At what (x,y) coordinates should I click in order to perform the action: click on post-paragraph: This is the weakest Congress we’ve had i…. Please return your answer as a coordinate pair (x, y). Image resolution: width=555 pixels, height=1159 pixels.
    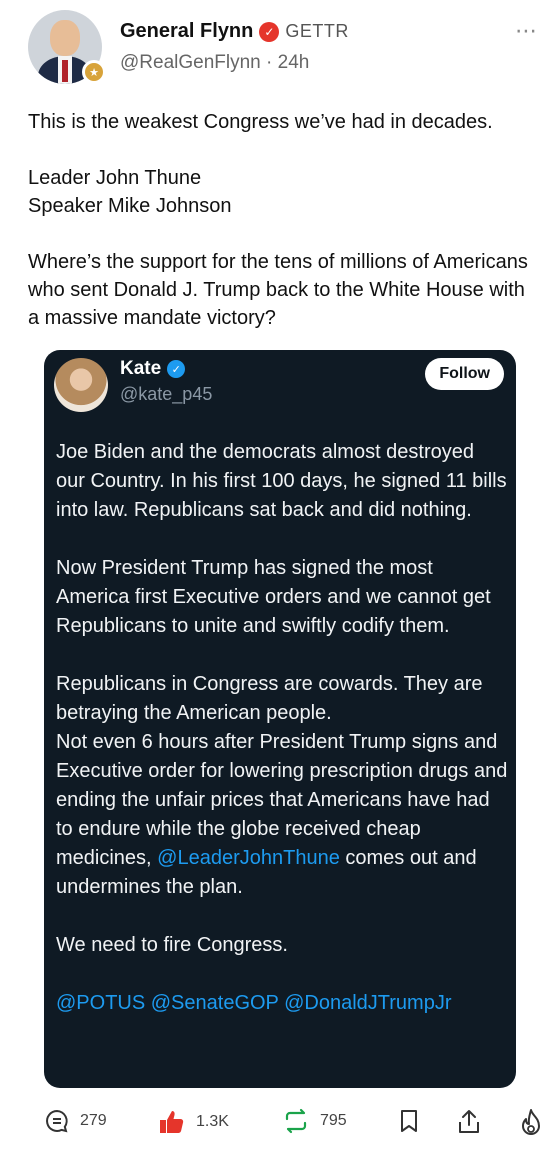
    Looking at the image, I should click on (260, 122).